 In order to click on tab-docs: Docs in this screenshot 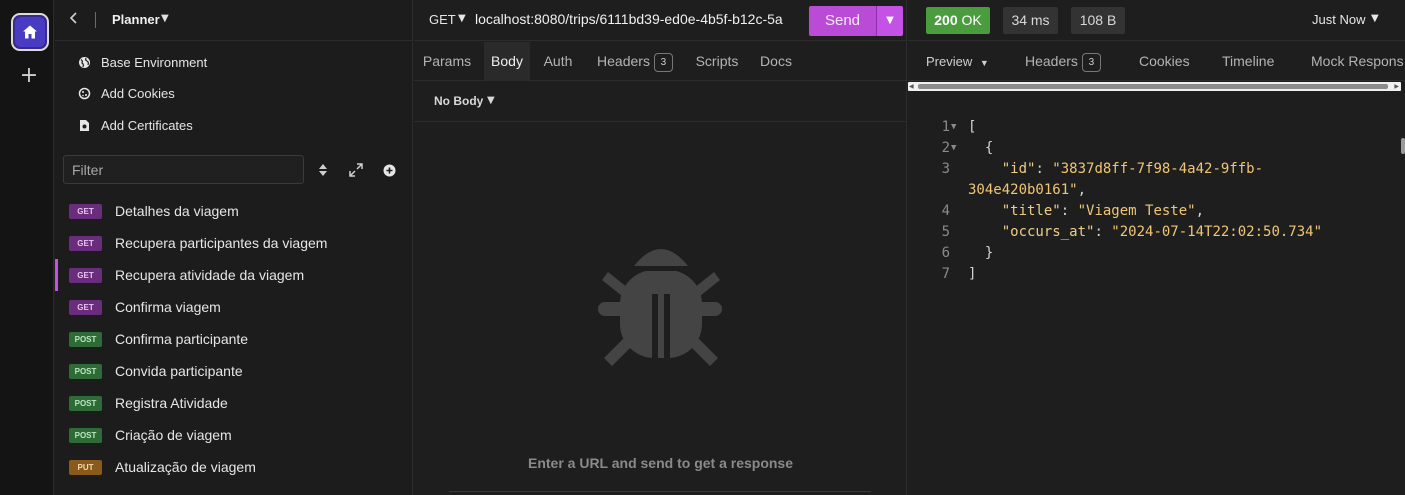, I will do `click(776, 61)`.